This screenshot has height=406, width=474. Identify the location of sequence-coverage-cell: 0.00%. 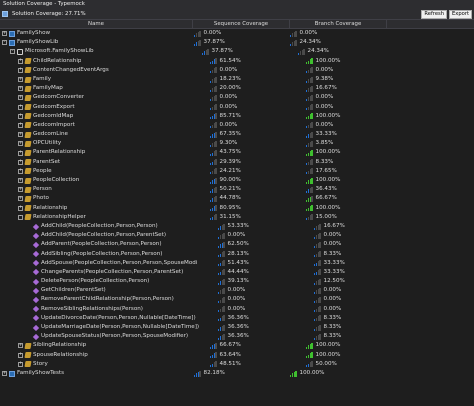
(266, 235).